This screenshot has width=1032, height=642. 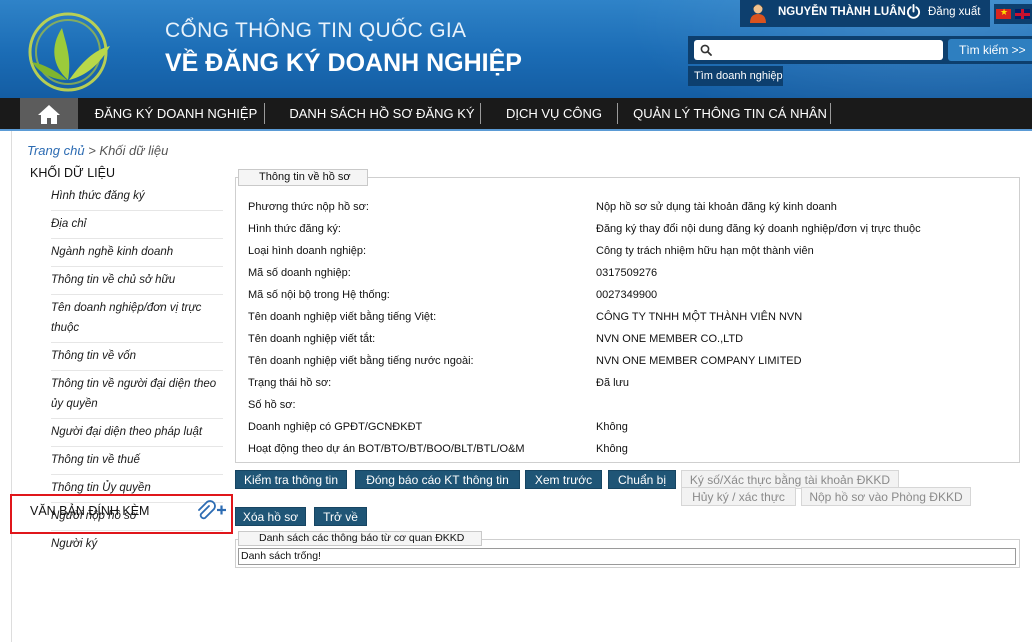 I want to click on language-switcher, so click(x=1013, y=14).